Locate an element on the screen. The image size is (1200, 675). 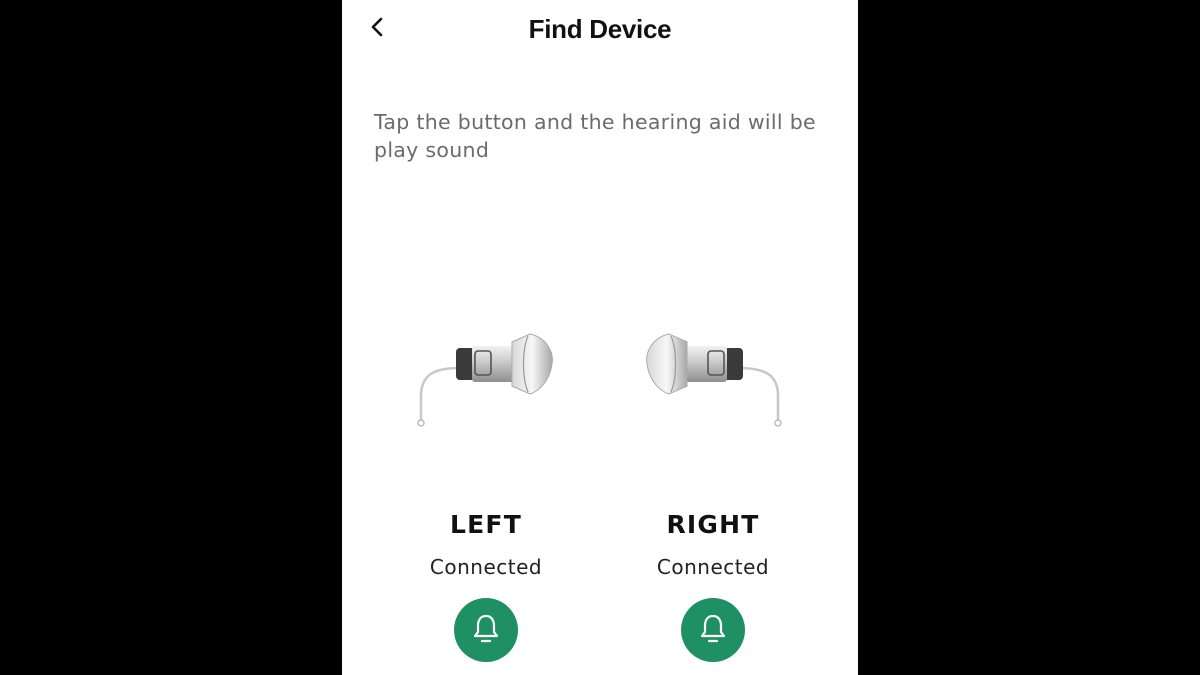
right-side-label: RIGHT is located at coordinates (713, 524).